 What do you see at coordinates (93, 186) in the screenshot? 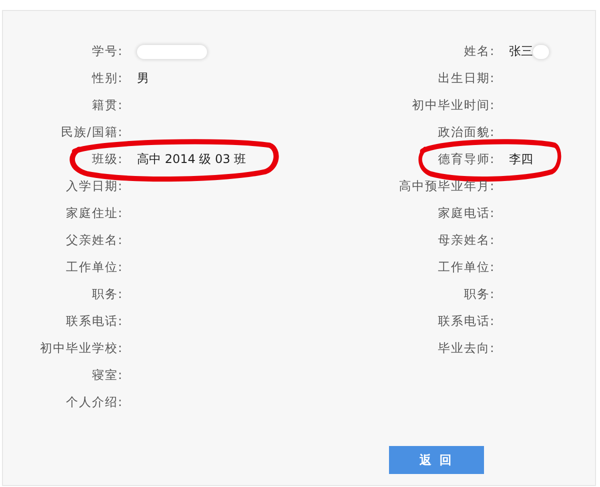
I see `field-label: 入学日期:` at bounding box center [93, 186].